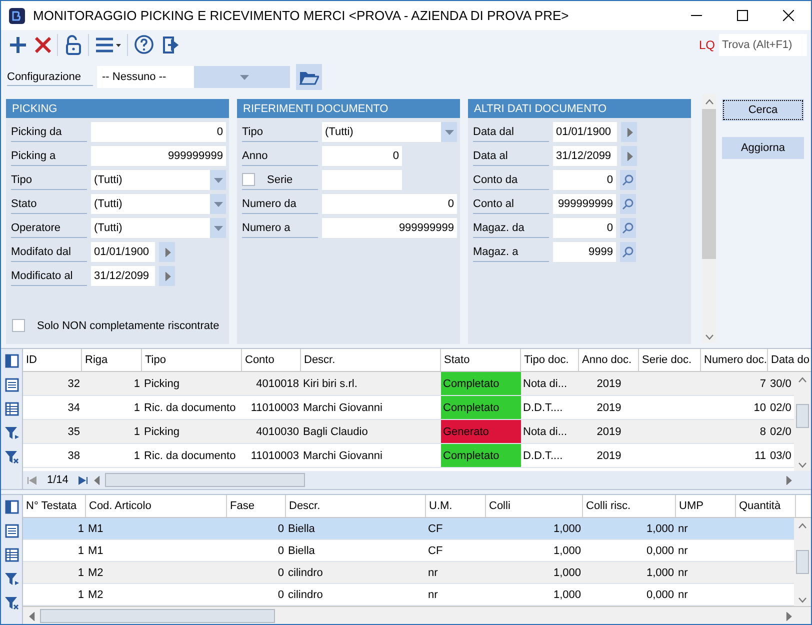 The image size is (812, 625). Describe the element at coordinates (193, 77) in the screenshot. I see `configuration-dropdown: -- Nessuno --` at that location.